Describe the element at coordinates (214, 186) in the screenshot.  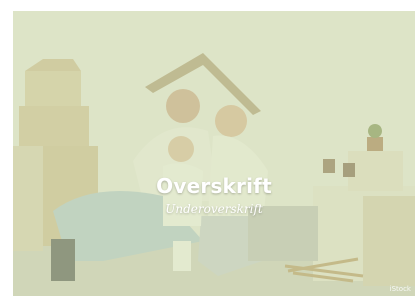
I see `hero-title: Overskrift` at that location.